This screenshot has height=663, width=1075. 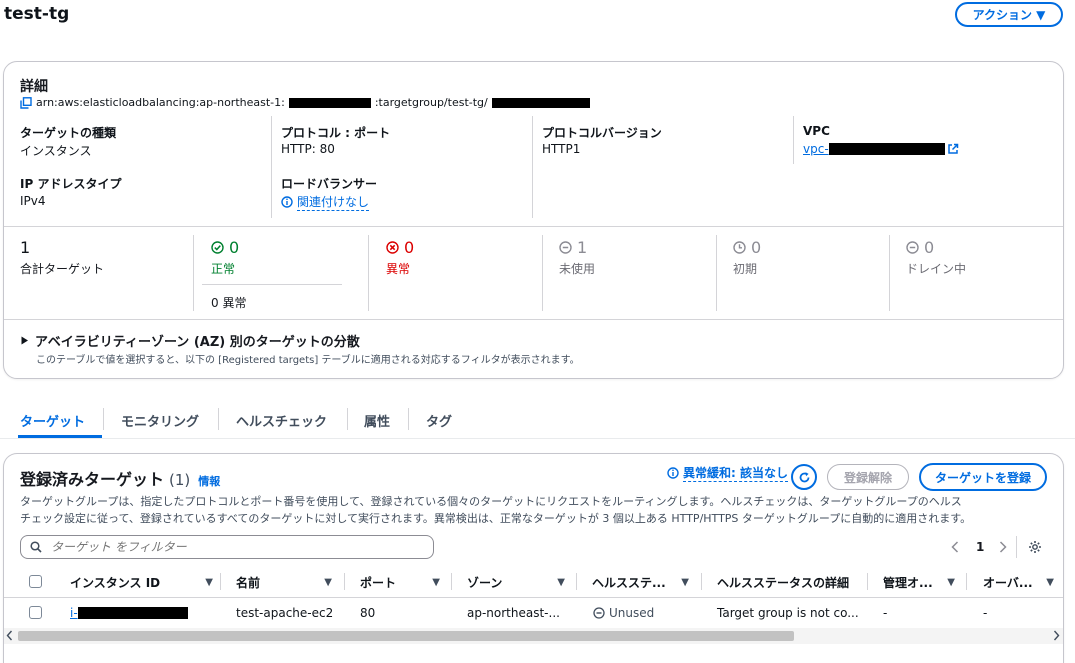 What do you see at coordinates (602, 133) in the screenshot?
I see `protocol-version-label: プロトコルバージョン` at bounding box center [602, 133].